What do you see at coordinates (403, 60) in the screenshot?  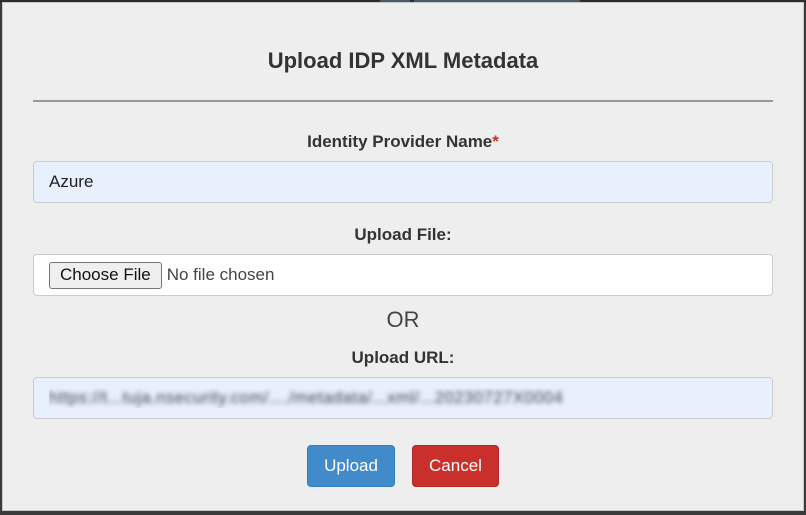 I see `modal-title: Upload IDP XML Metadata` at bounding box center [403, 60].